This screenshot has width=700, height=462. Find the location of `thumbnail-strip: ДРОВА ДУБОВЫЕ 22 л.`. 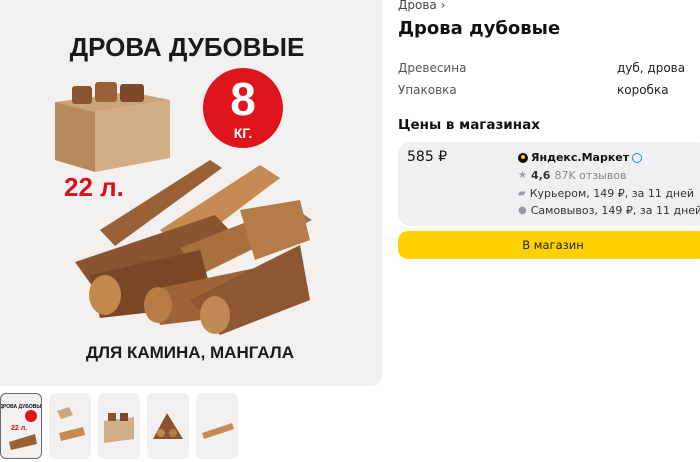

thumbnail-strip: ДРОВА ДУБОВЫЕ 22 л. is located at coordinates (119, 426).